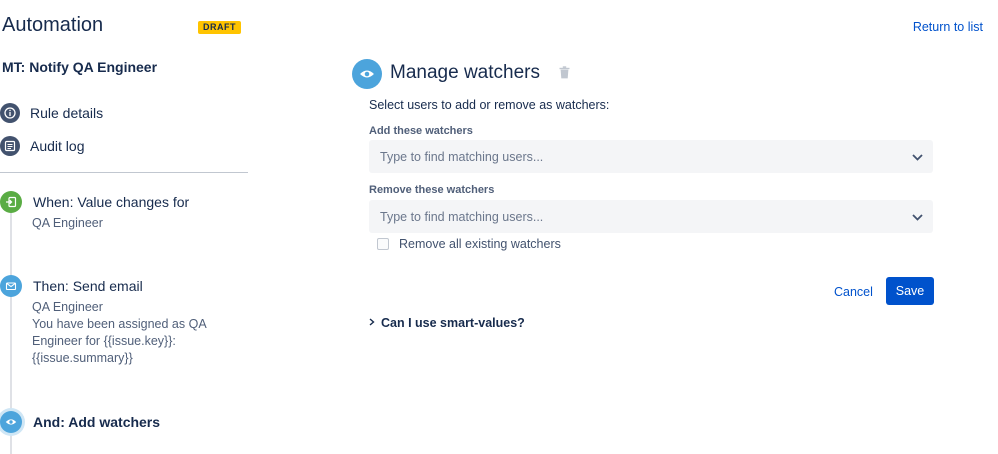 This screenshot has width=998, height=454. I want to click on divider, so click(124, 172).